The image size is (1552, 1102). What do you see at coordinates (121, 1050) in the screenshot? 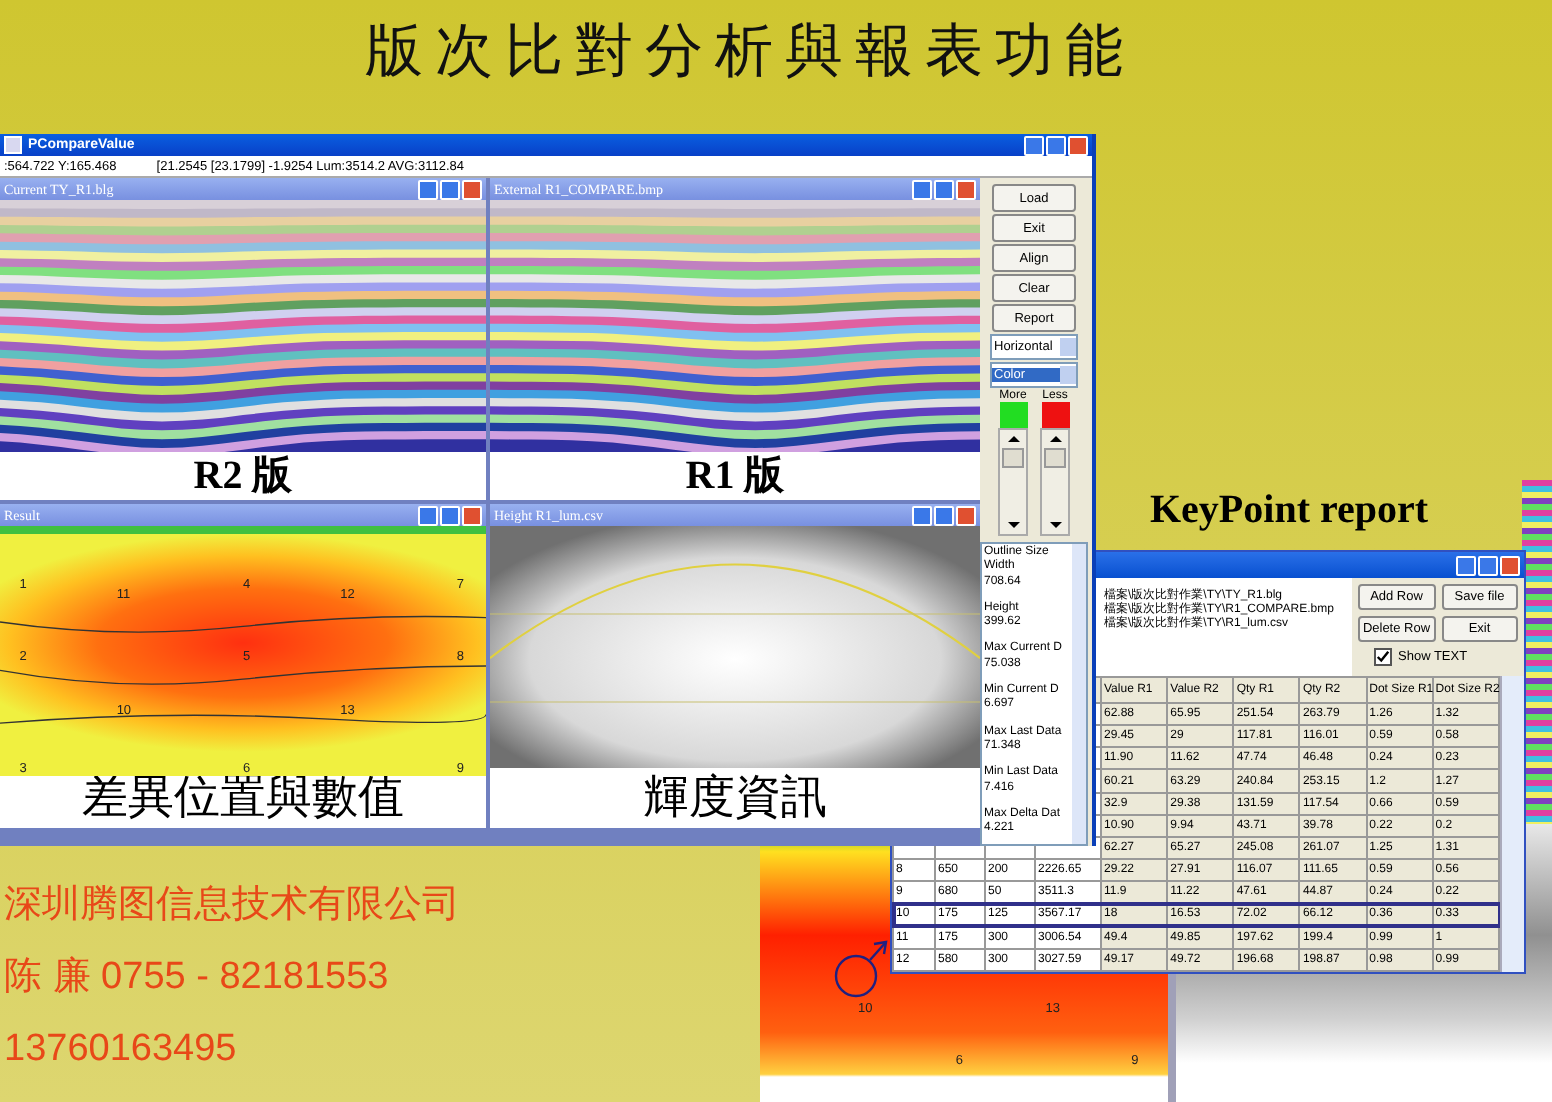
I see `contact-text: 13760163495` at bounding box center [121, 1050].